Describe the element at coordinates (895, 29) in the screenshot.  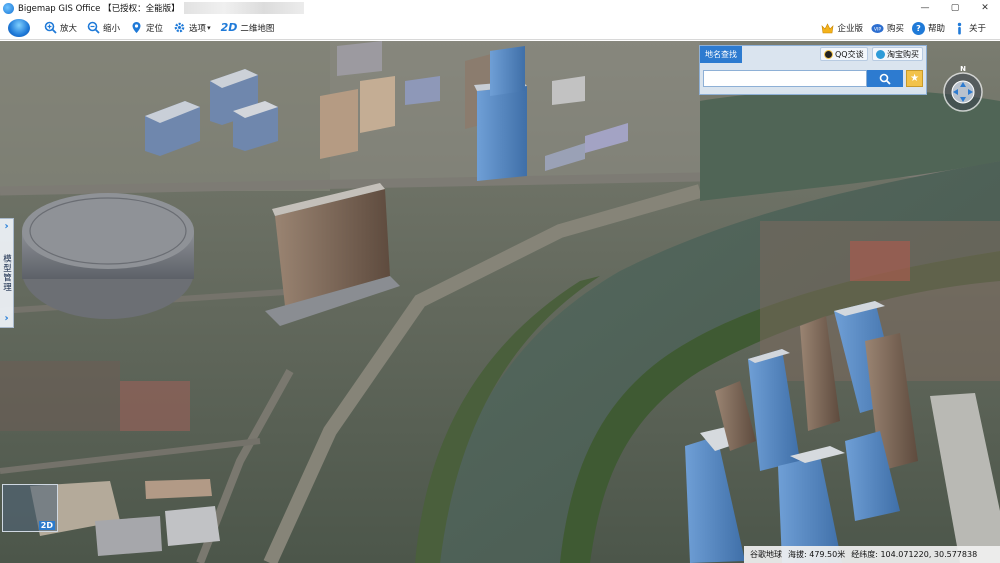
I see `purchase-label: 购买` at that location.